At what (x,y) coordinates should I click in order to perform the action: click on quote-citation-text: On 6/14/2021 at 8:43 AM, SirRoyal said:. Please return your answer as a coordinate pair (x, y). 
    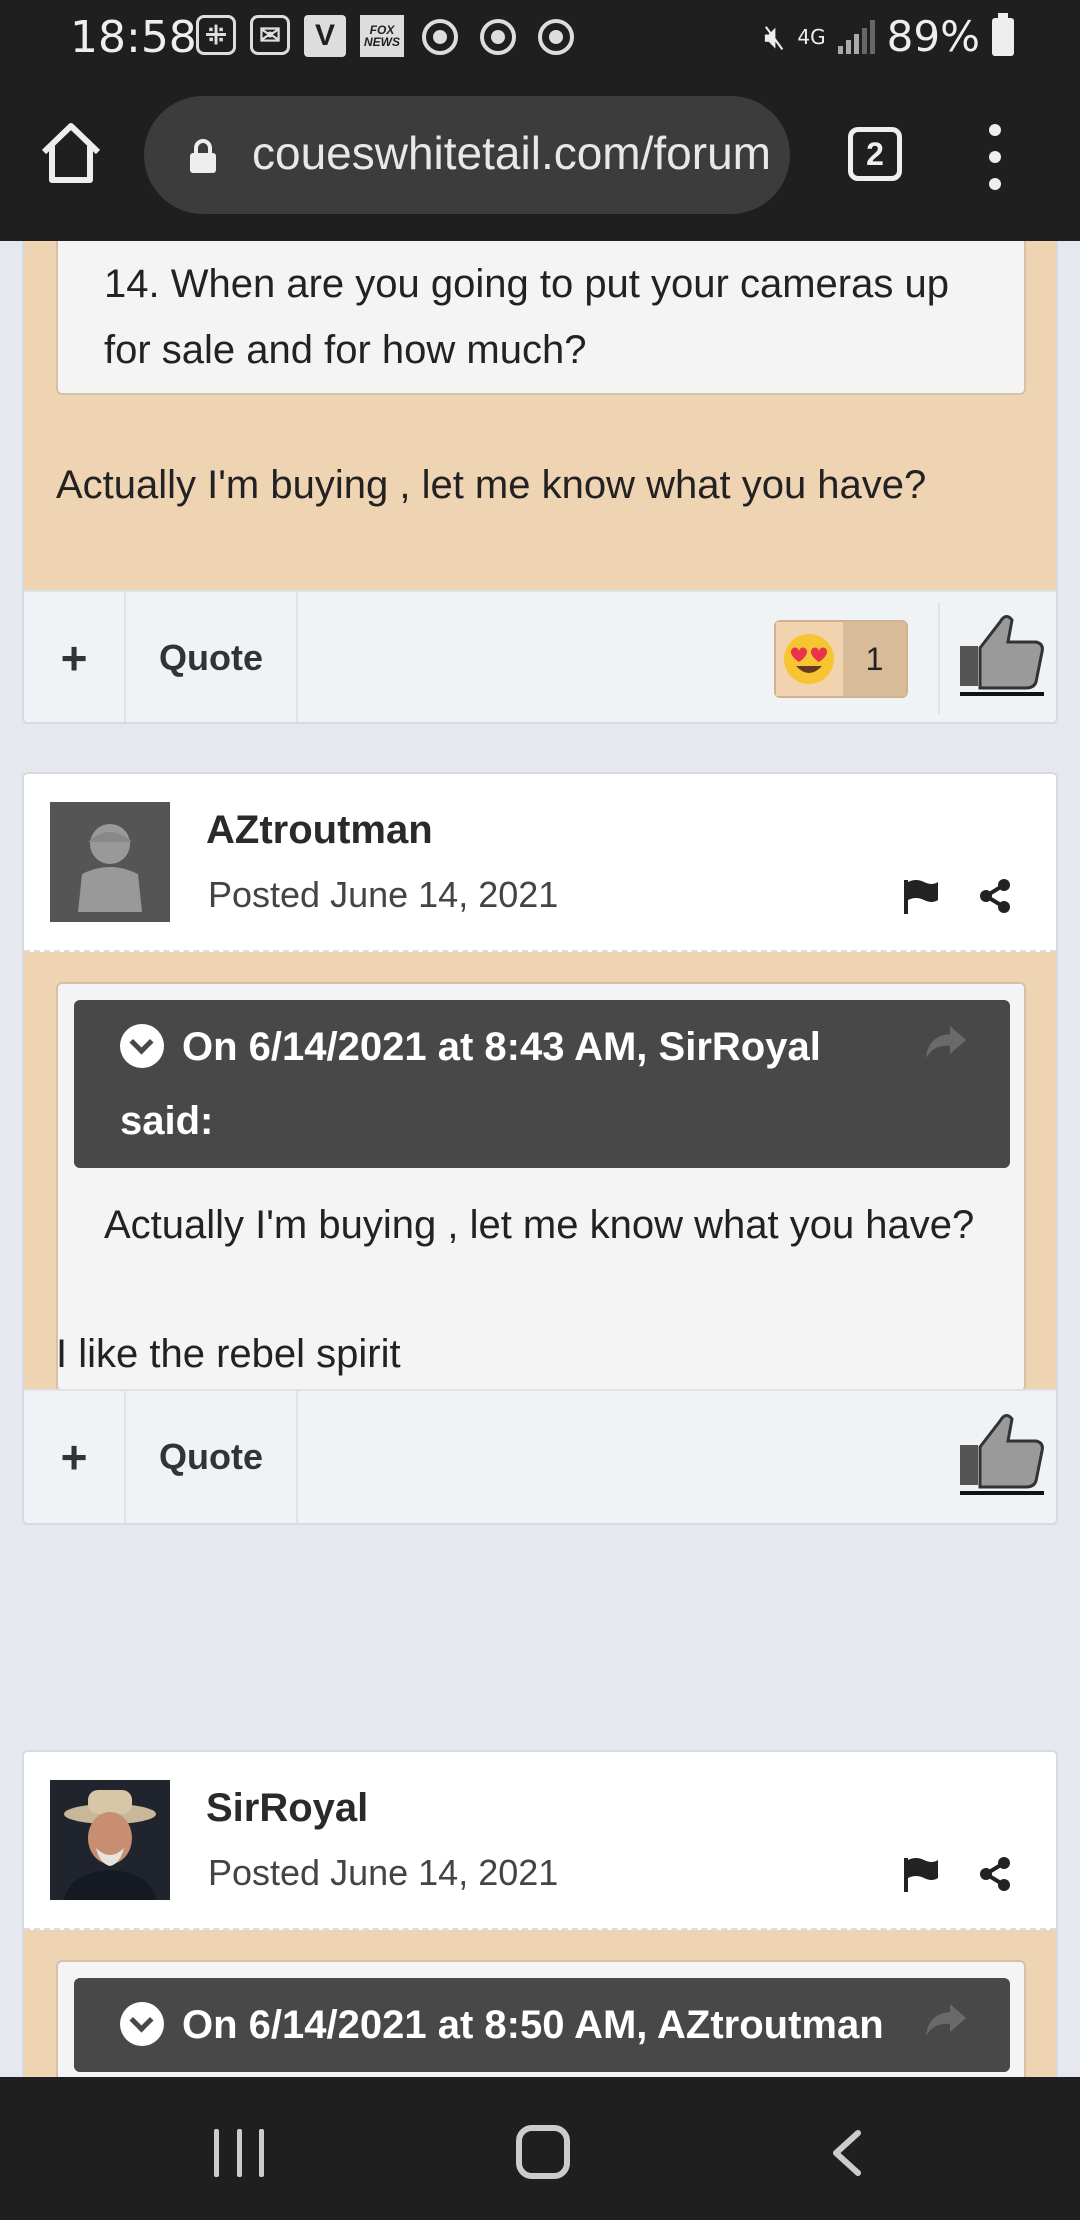
    Looking at the image, I should click on (470, 1084).